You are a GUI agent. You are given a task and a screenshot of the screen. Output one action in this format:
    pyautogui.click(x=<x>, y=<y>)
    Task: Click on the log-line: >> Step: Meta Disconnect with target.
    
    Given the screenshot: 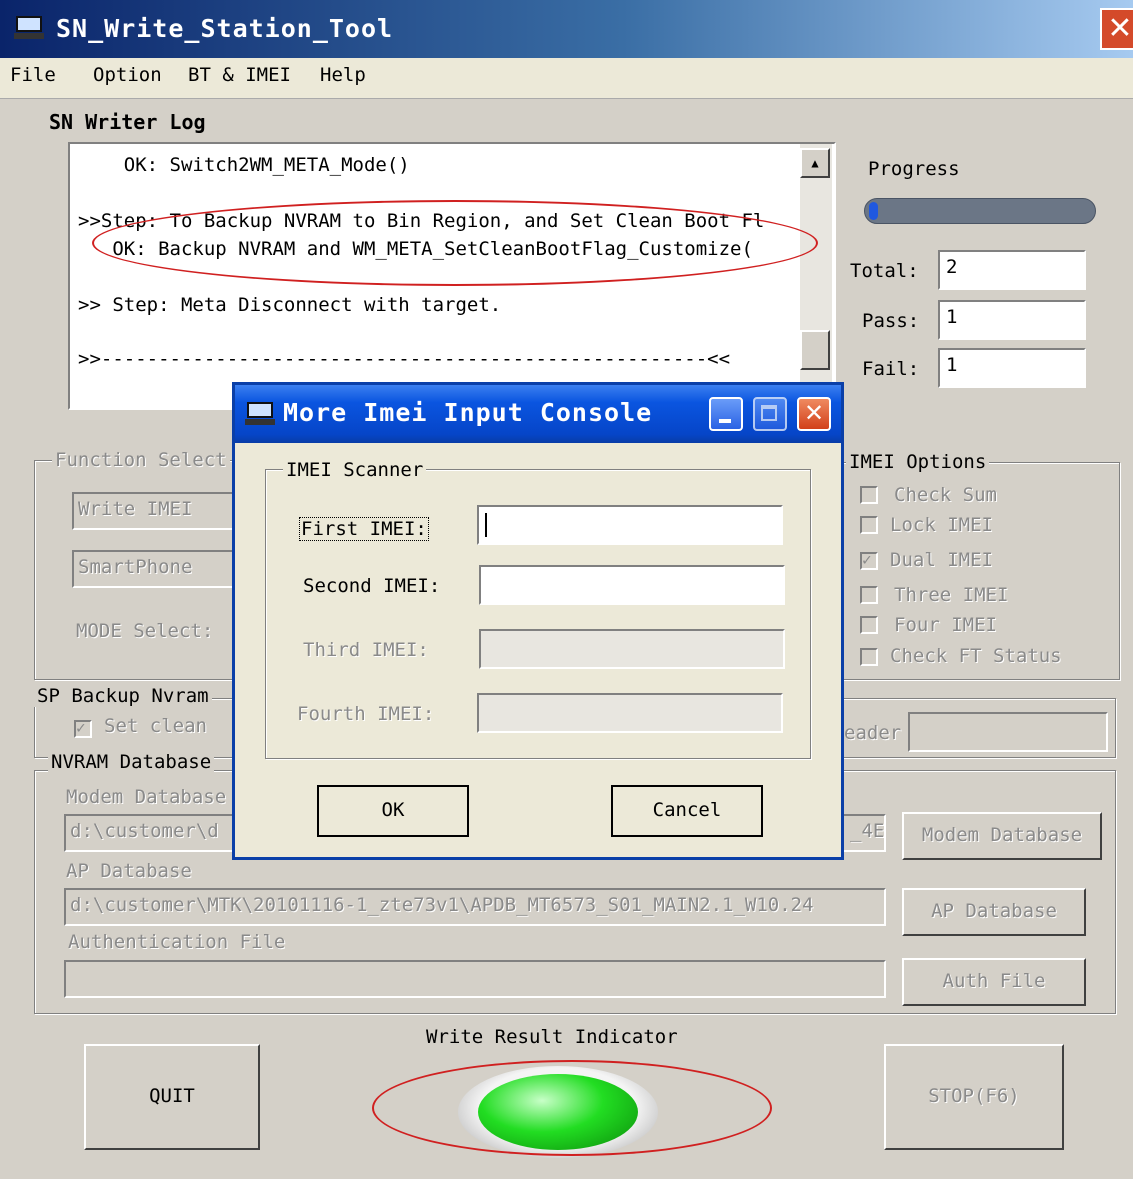 What is the action you would take?
    pyautogui.click(x=290, y=305)
    